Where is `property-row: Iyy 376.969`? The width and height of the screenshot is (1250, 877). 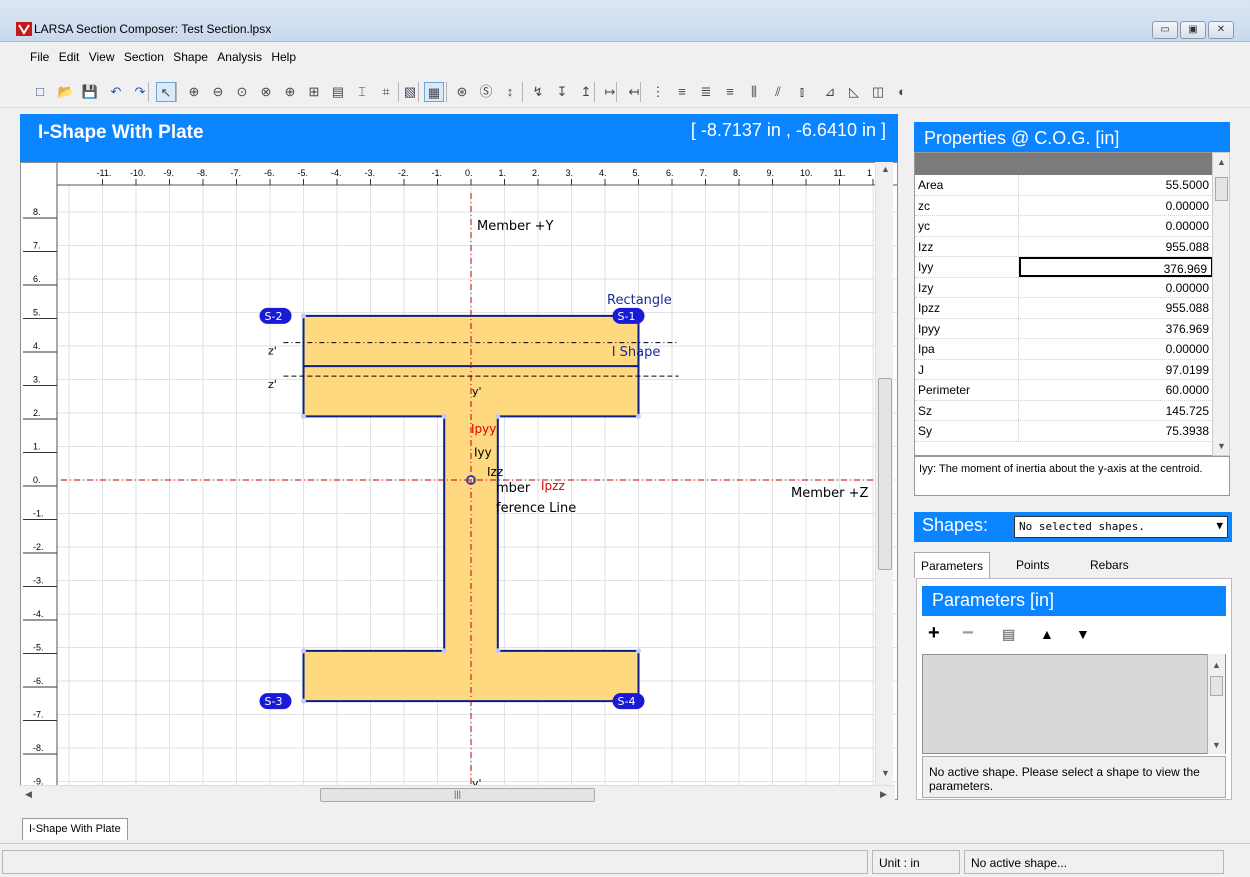 property-row: Iyy 376.969 is located at coordinates (1064, 267).